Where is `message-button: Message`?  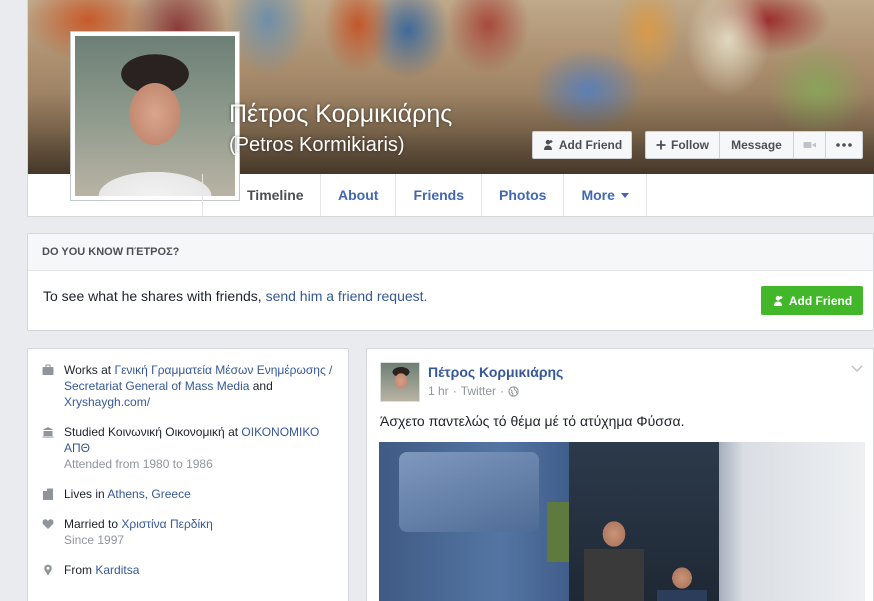
message-button: Message is located at coordinates (757, 145).